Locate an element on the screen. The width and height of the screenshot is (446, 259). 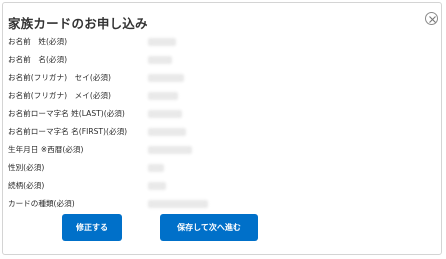
field-label: 続柄(必須) is located at coordinates (26, 185).